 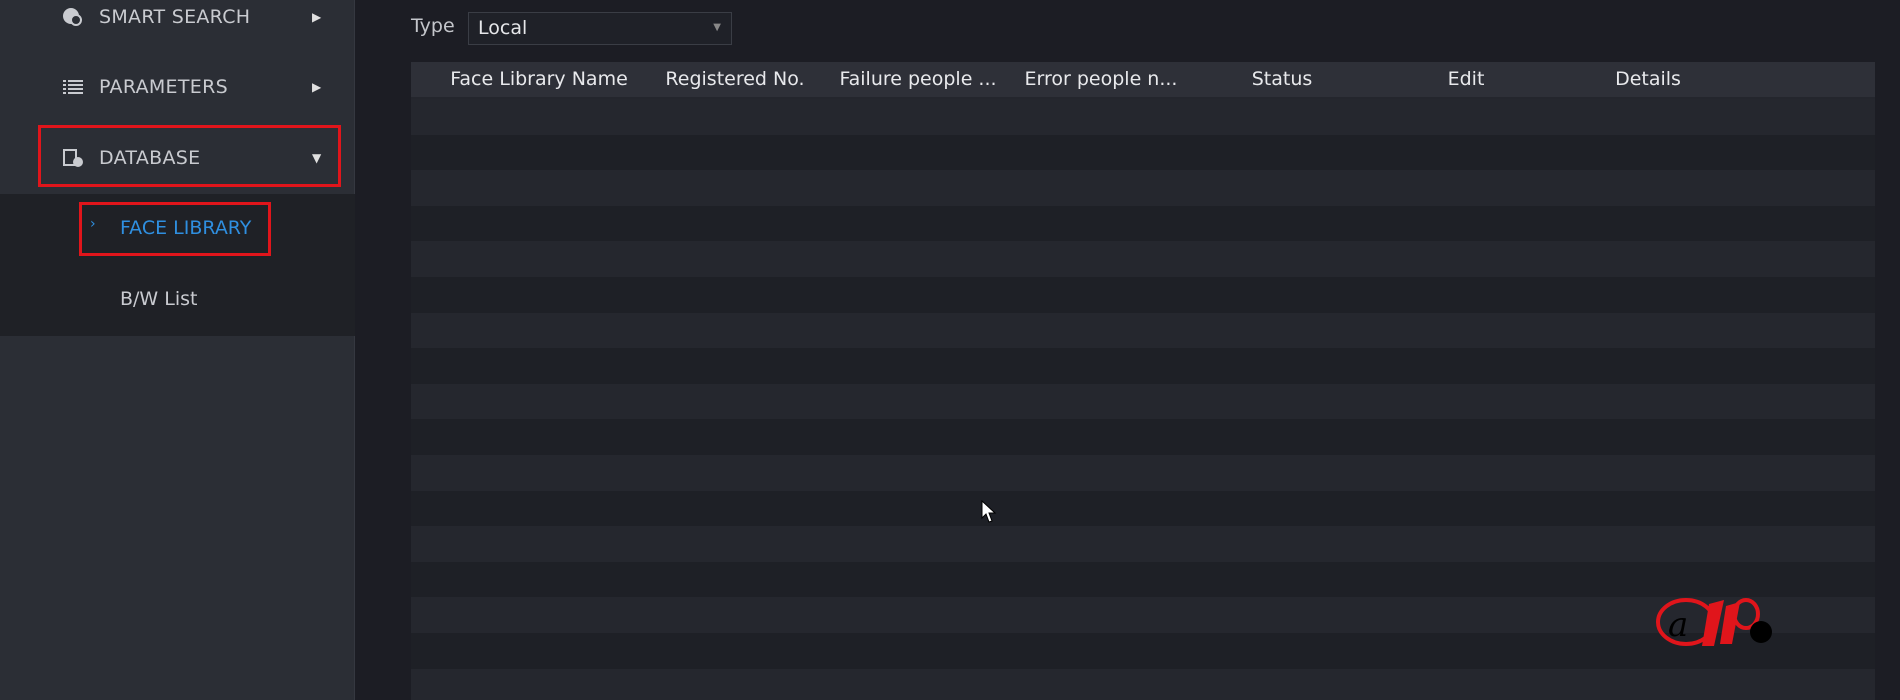 What do you see at coordinates (1466, 79) in the screenshot?
I see `column-header: Edit` at bounding box center [1466, 79].